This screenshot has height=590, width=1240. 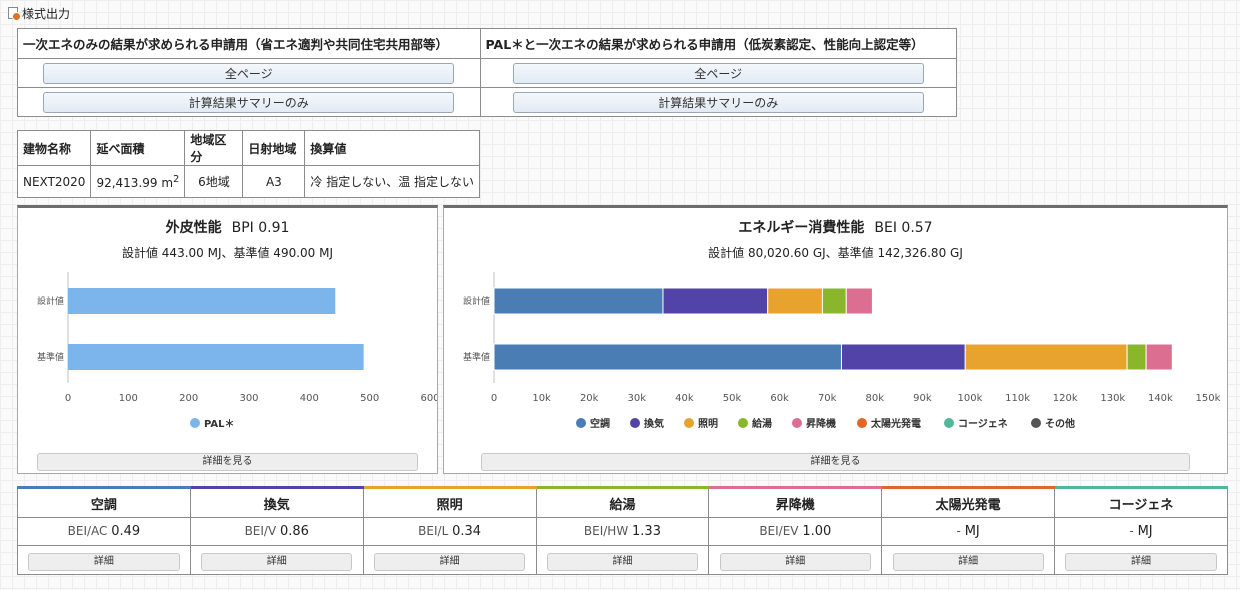 What do you see at coordinates (249, 43) in the screenshot?
I see `format-col1-header: 一次エネのみの結果が求められる申請用（省エネ適判や共同住宅共用部等）` at bounding box center [249, 43].